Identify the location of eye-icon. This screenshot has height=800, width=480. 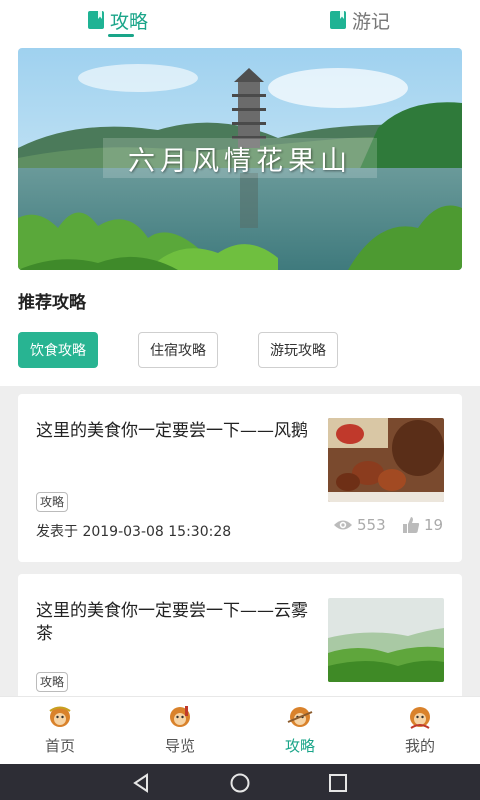
(343, 525).